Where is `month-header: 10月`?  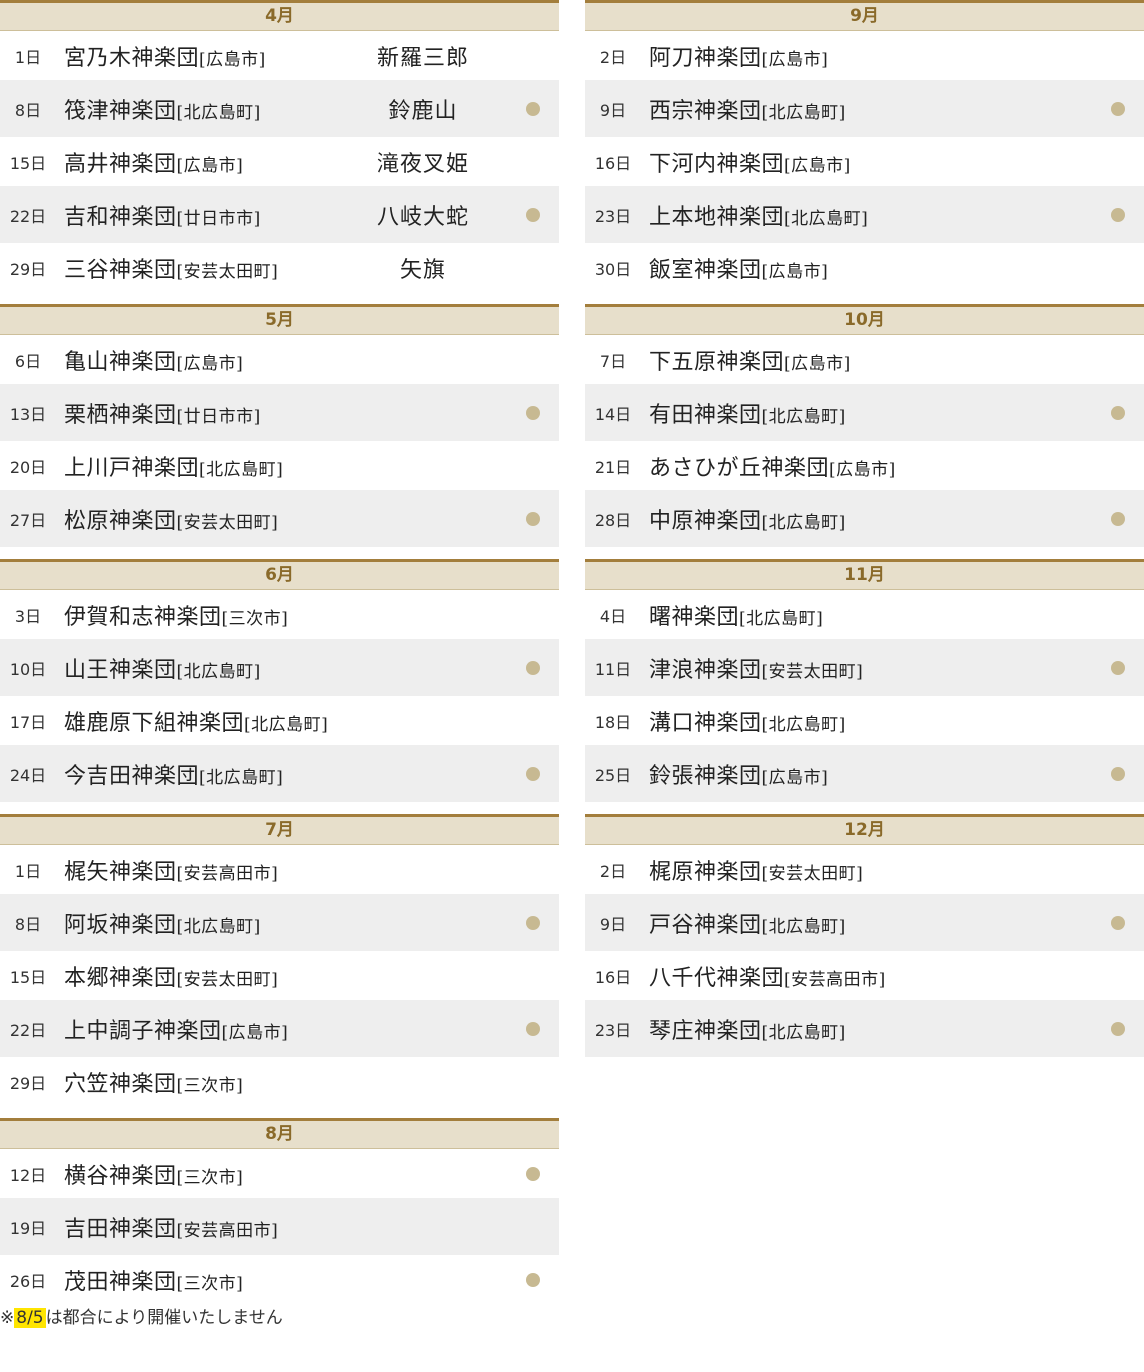 month-header: 10月 is located at coordinates (864, 319).